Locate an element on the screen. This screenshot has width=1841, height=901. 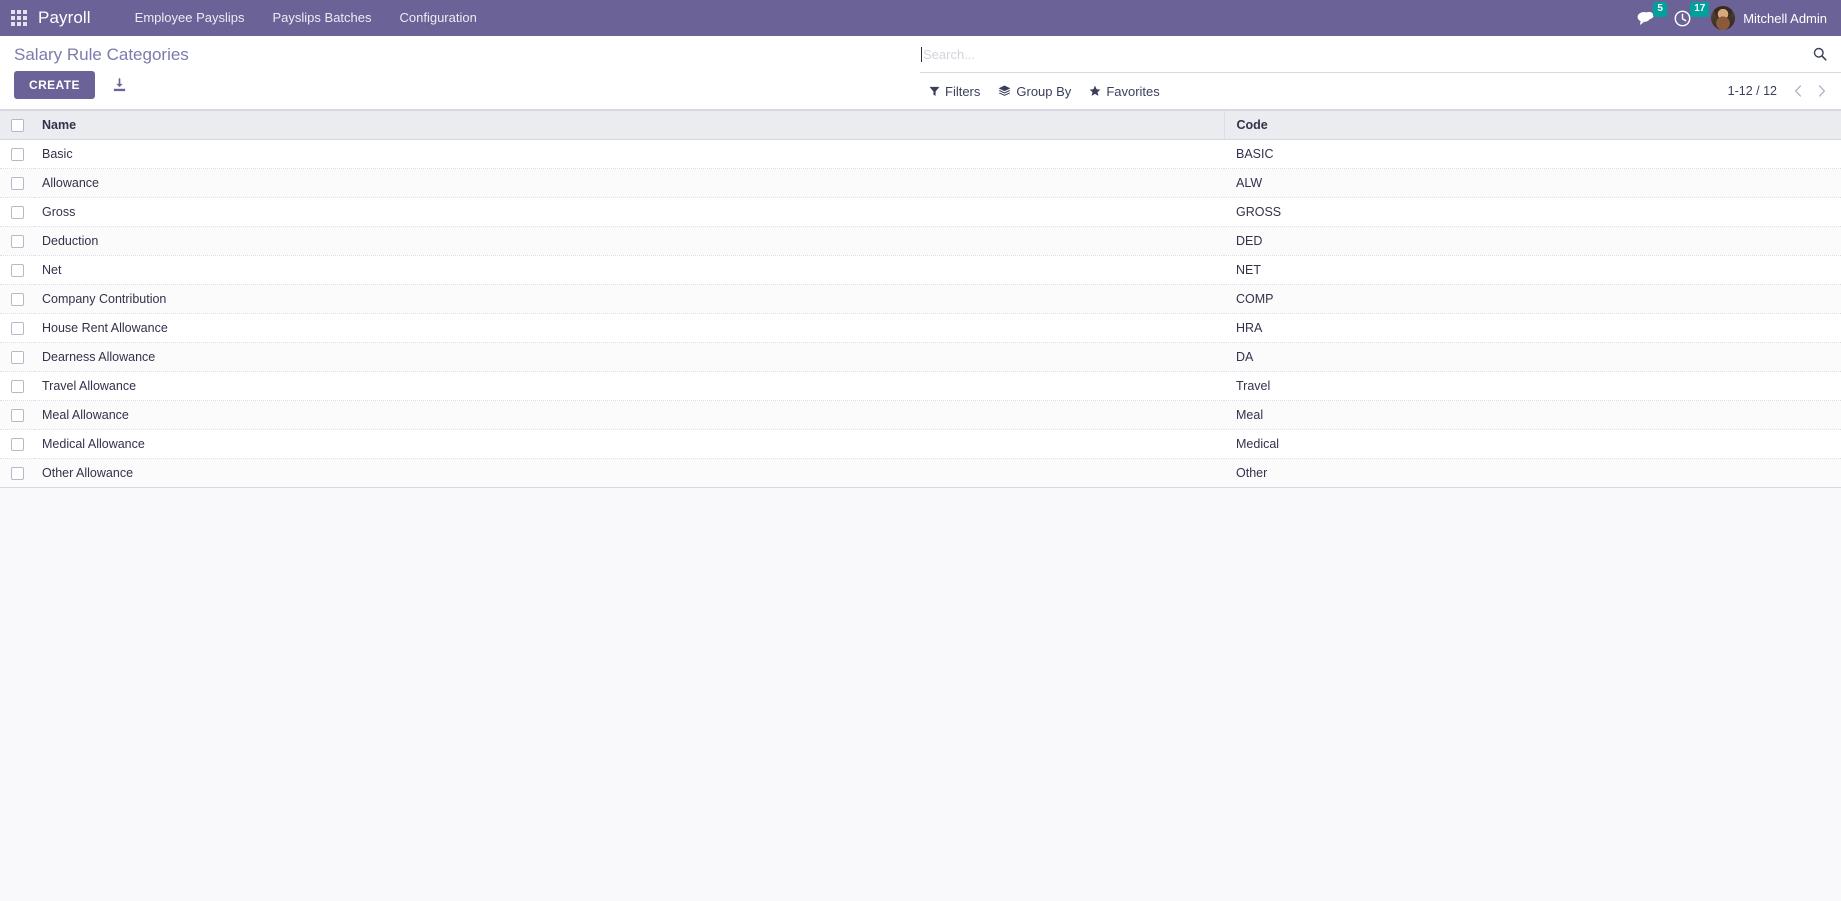
cell-name: Other Allowance is located at coordinates (629, 473).